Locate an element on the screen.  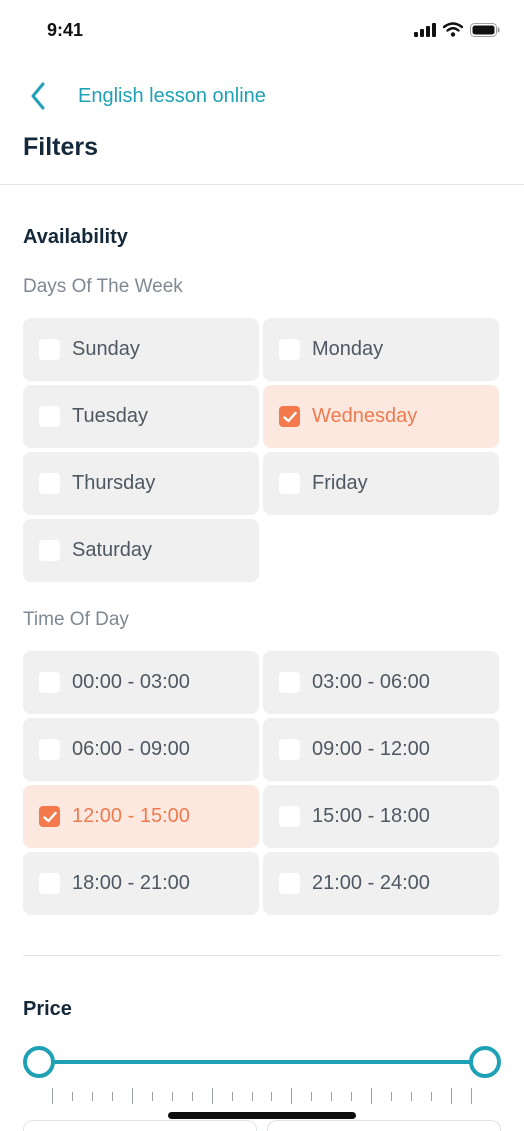
day-option-tuesday: Tuesday is located at coordinates (141, 416).